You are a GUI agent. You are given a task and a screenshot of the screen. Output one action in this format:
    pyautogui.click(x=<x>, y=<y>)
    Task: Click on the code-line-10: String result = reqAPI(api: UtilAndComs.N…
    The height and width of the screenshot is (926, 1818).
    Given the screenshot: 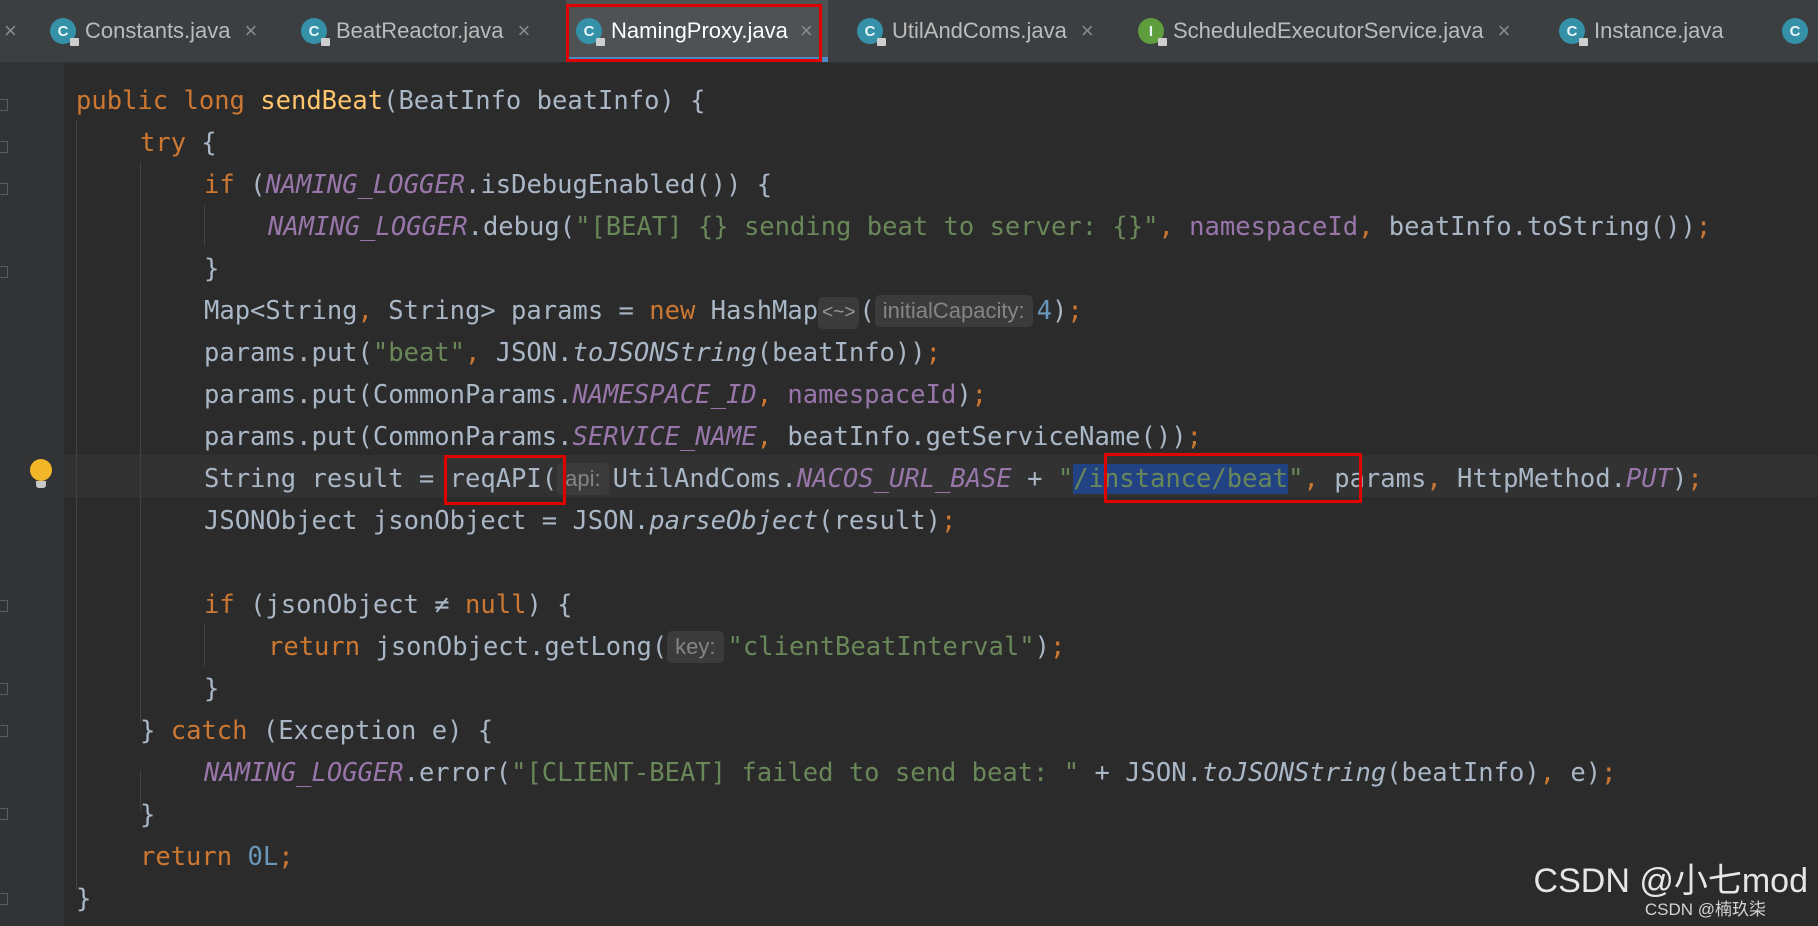 What is the action you would take?
    pyautogui.click(x=953, y=479)
    